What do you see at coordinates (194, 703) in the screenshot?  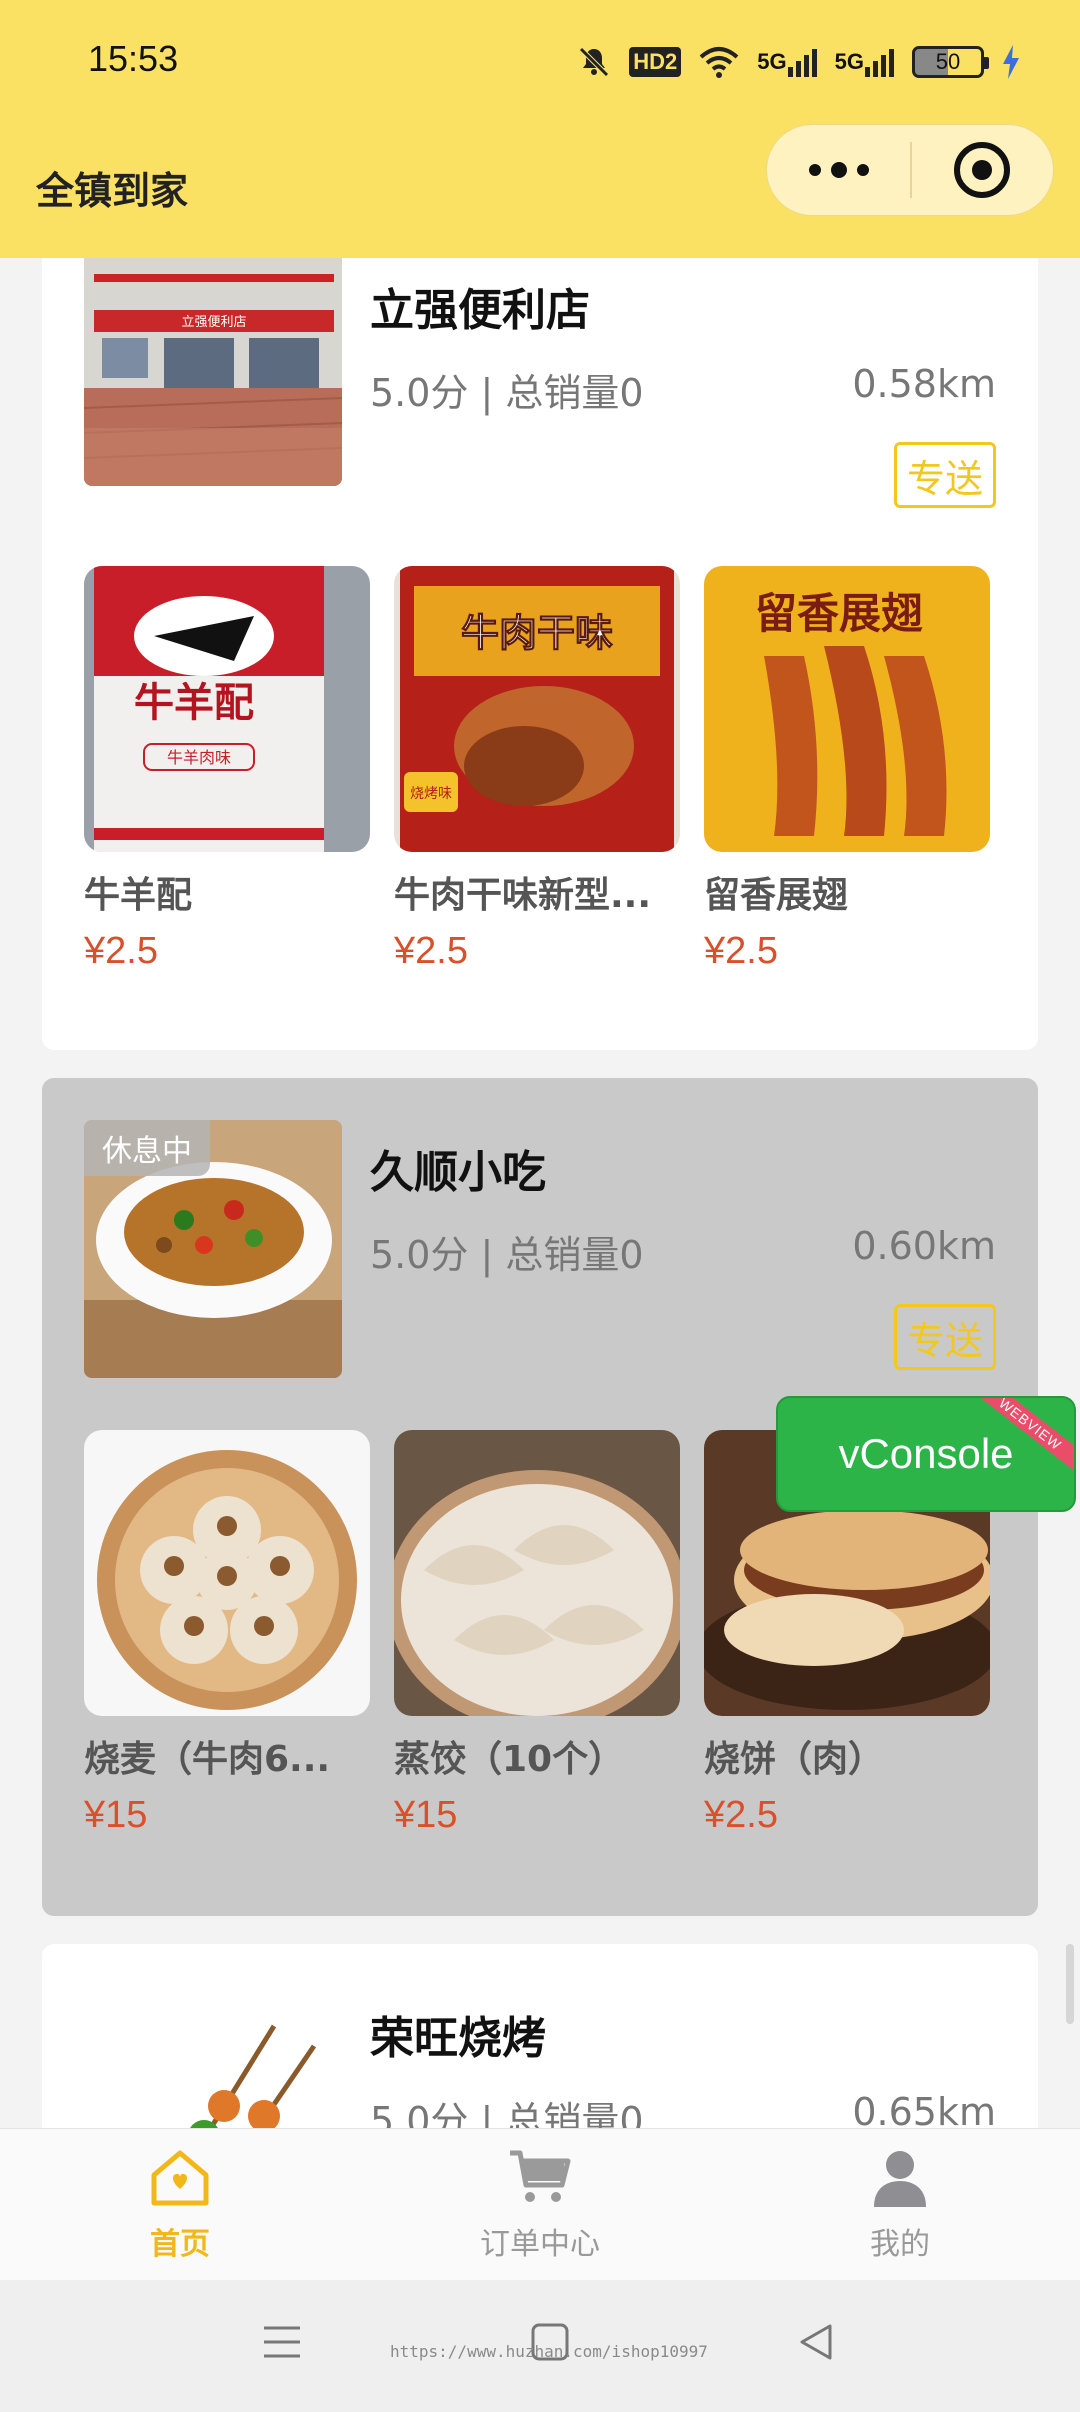 I see `goods-pack-label: 牛羊配` at bounding box center [194, 703].